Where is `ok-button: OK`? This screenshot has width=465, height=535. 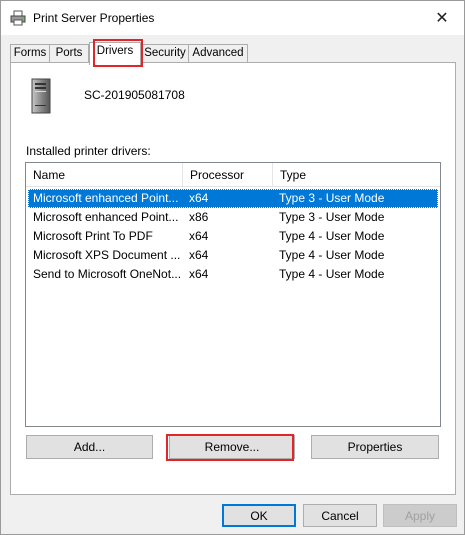
ok-button: OK is located at coordinates (259, 515).